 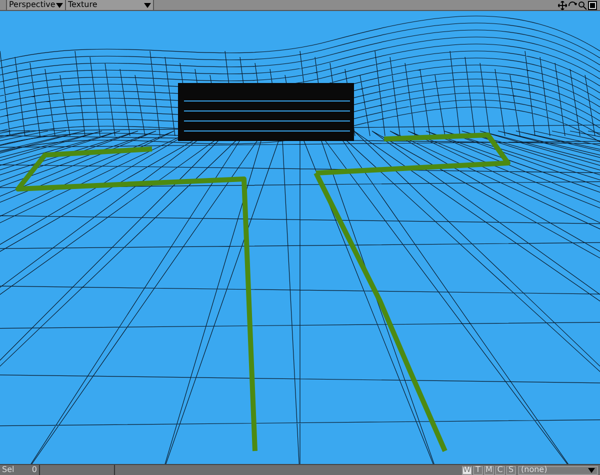 What do you see at coordinates (110, 5) in the screenshot?
I see `shading-dropdown: Texture` at bounding box center [110, 5].